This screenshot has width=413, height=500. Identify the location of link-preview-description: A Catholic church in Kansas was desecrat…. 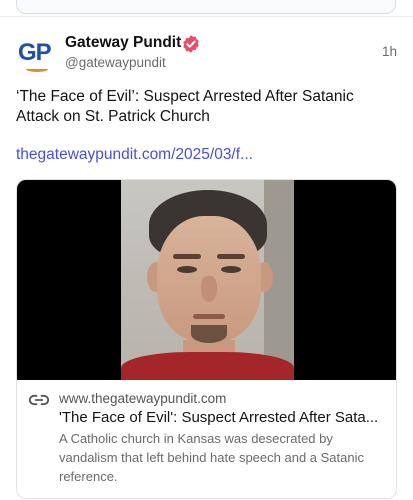
(211, 457).